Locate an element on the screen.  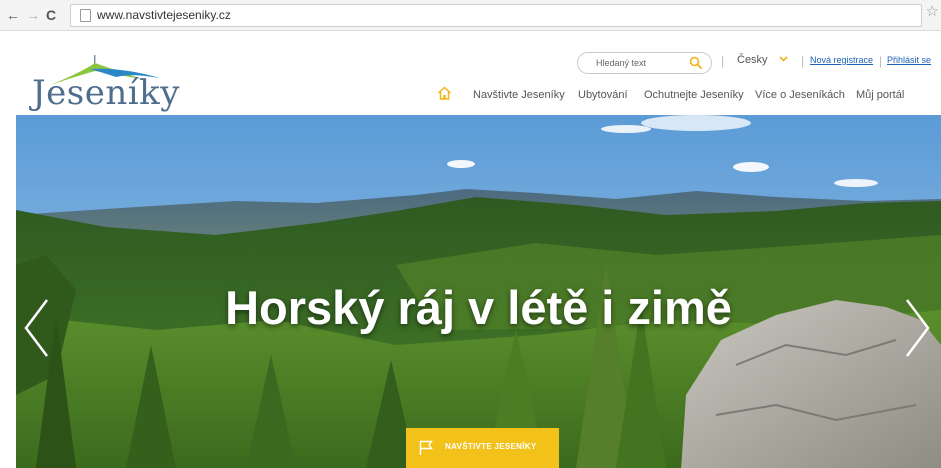
search-input is located at coordinates (641, 63).